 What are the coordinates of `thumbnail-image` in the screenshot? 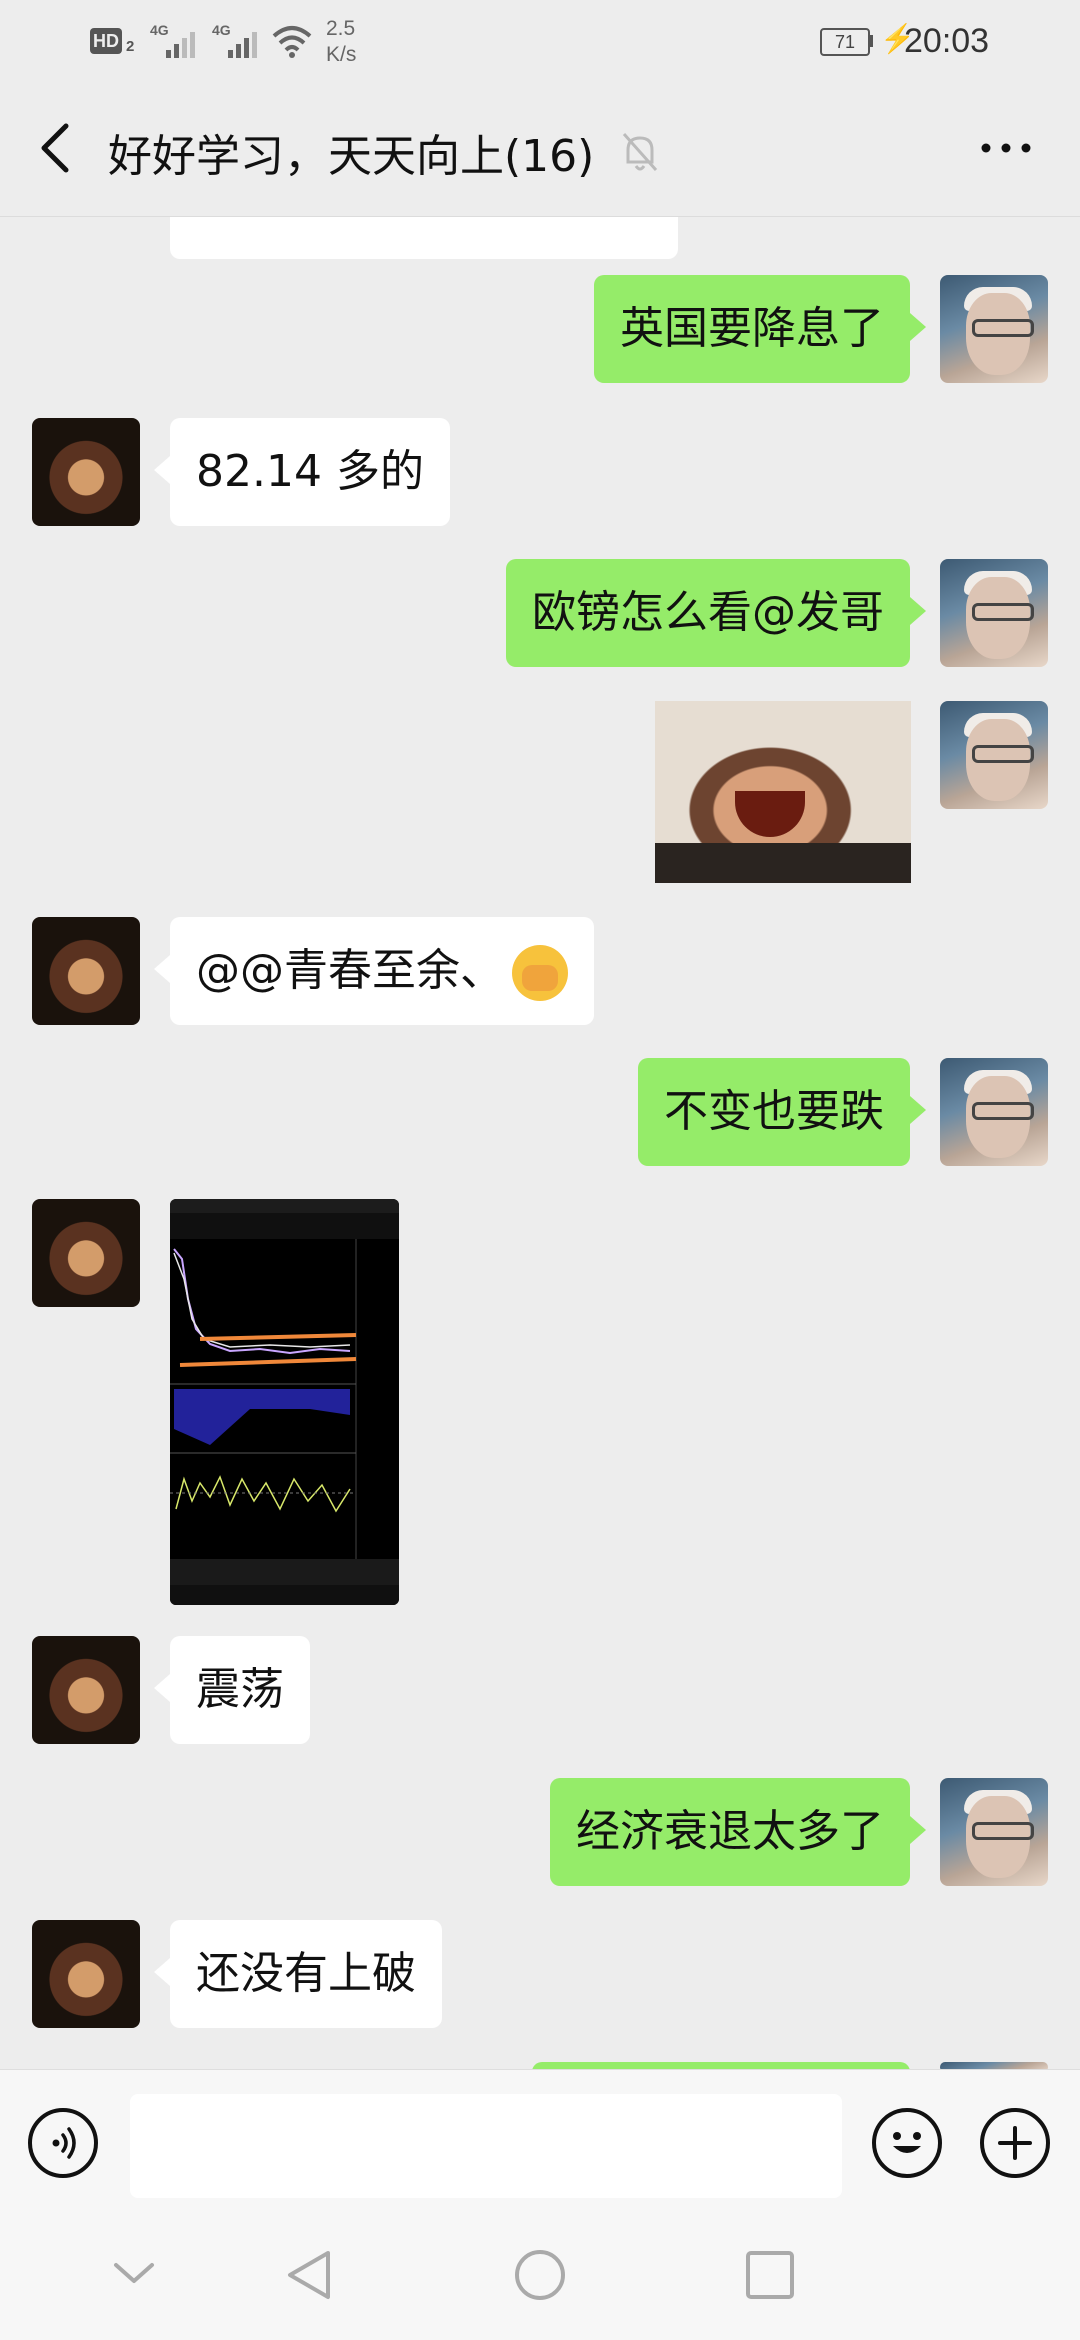 It's located at (284, 1399).